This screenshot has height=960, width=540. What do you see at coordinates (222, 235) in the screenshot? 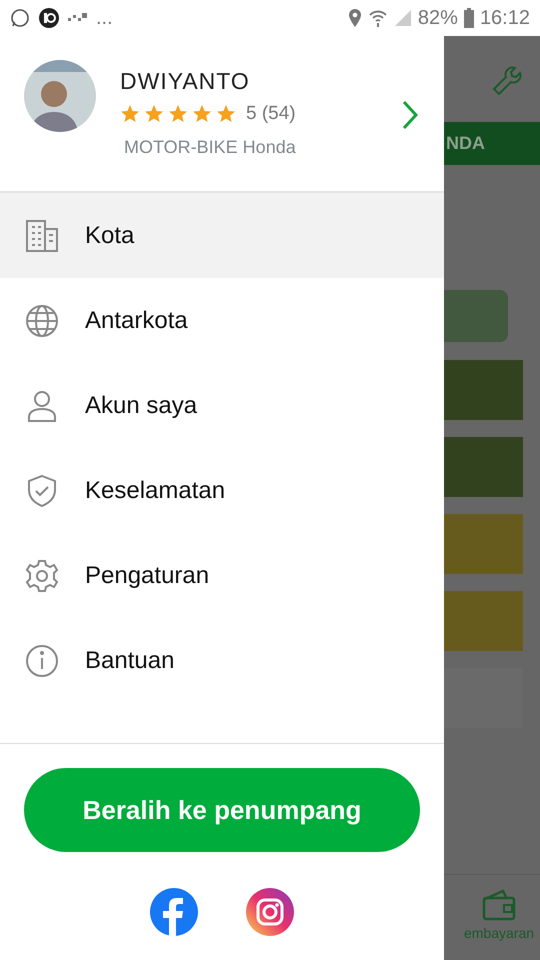
I see `menu-item: Kota` at bounding box center [222, 235].